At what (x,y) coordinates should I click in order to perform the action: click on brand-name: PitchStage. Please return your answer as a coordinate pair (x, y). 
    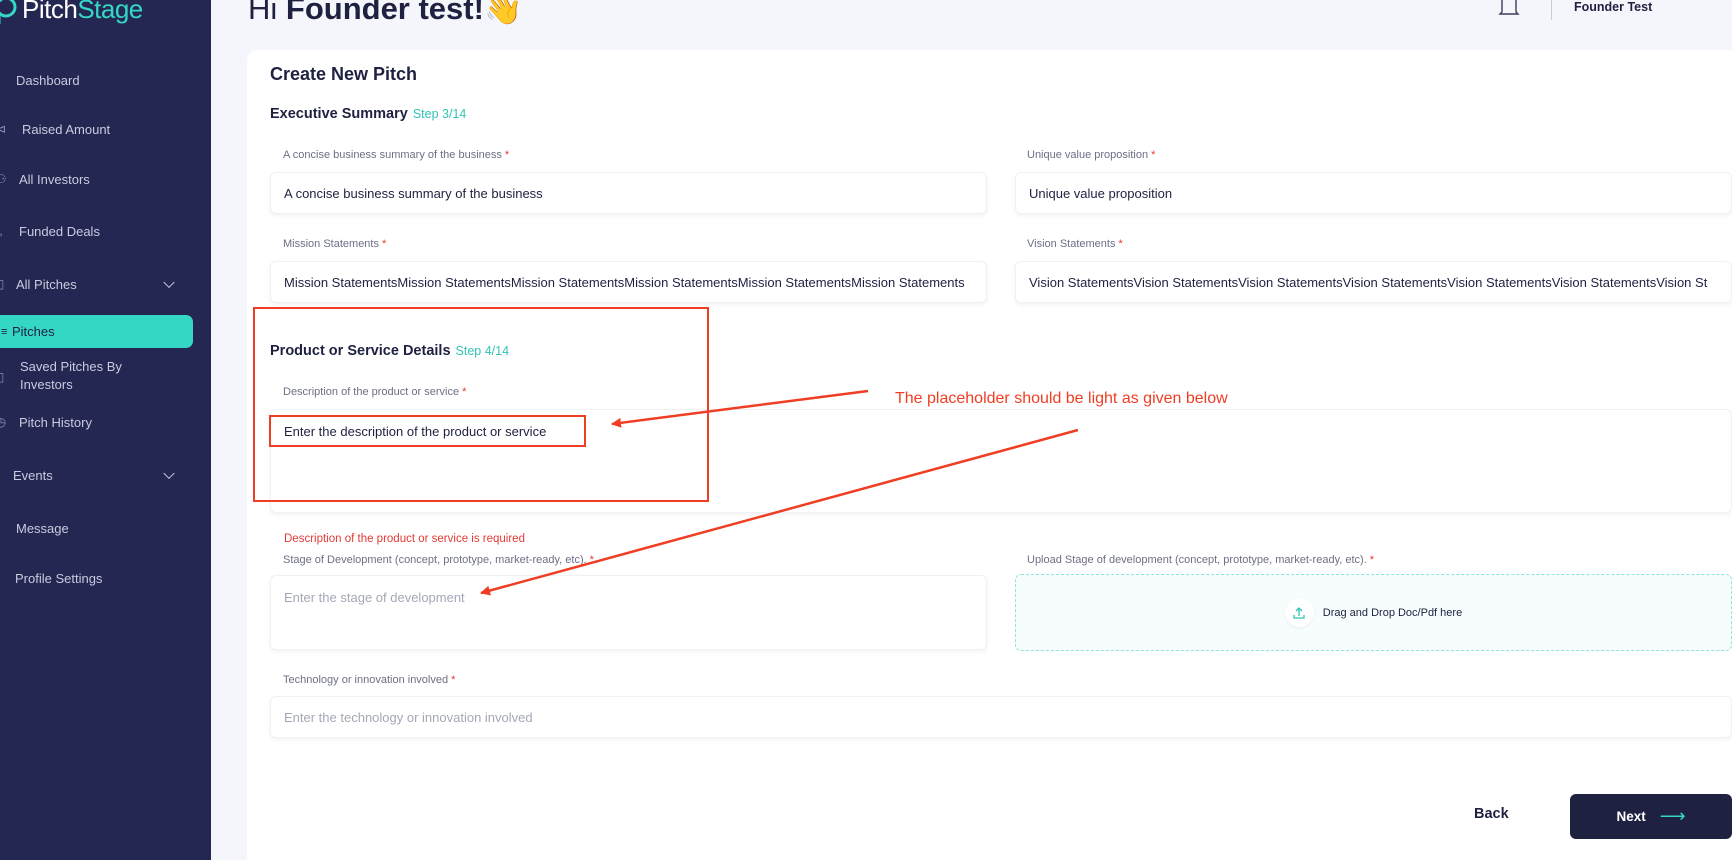
    Looking at the image, I should click on (82, 12).